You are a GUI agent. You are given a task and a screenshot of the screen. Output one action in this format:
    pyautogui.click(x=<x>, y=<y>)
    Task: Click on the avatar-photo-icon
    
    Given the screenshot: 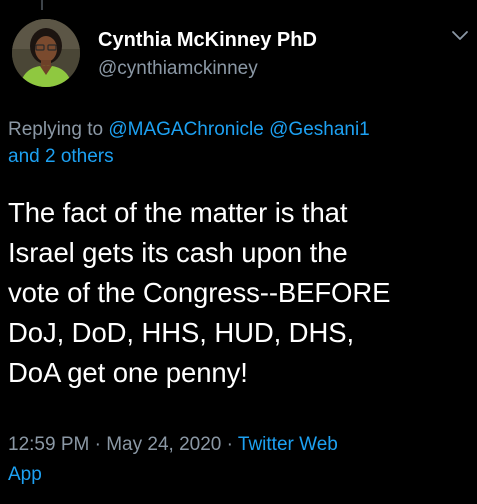 What is the action you would take?
    pyautogui.click(x=46, y=53)
    